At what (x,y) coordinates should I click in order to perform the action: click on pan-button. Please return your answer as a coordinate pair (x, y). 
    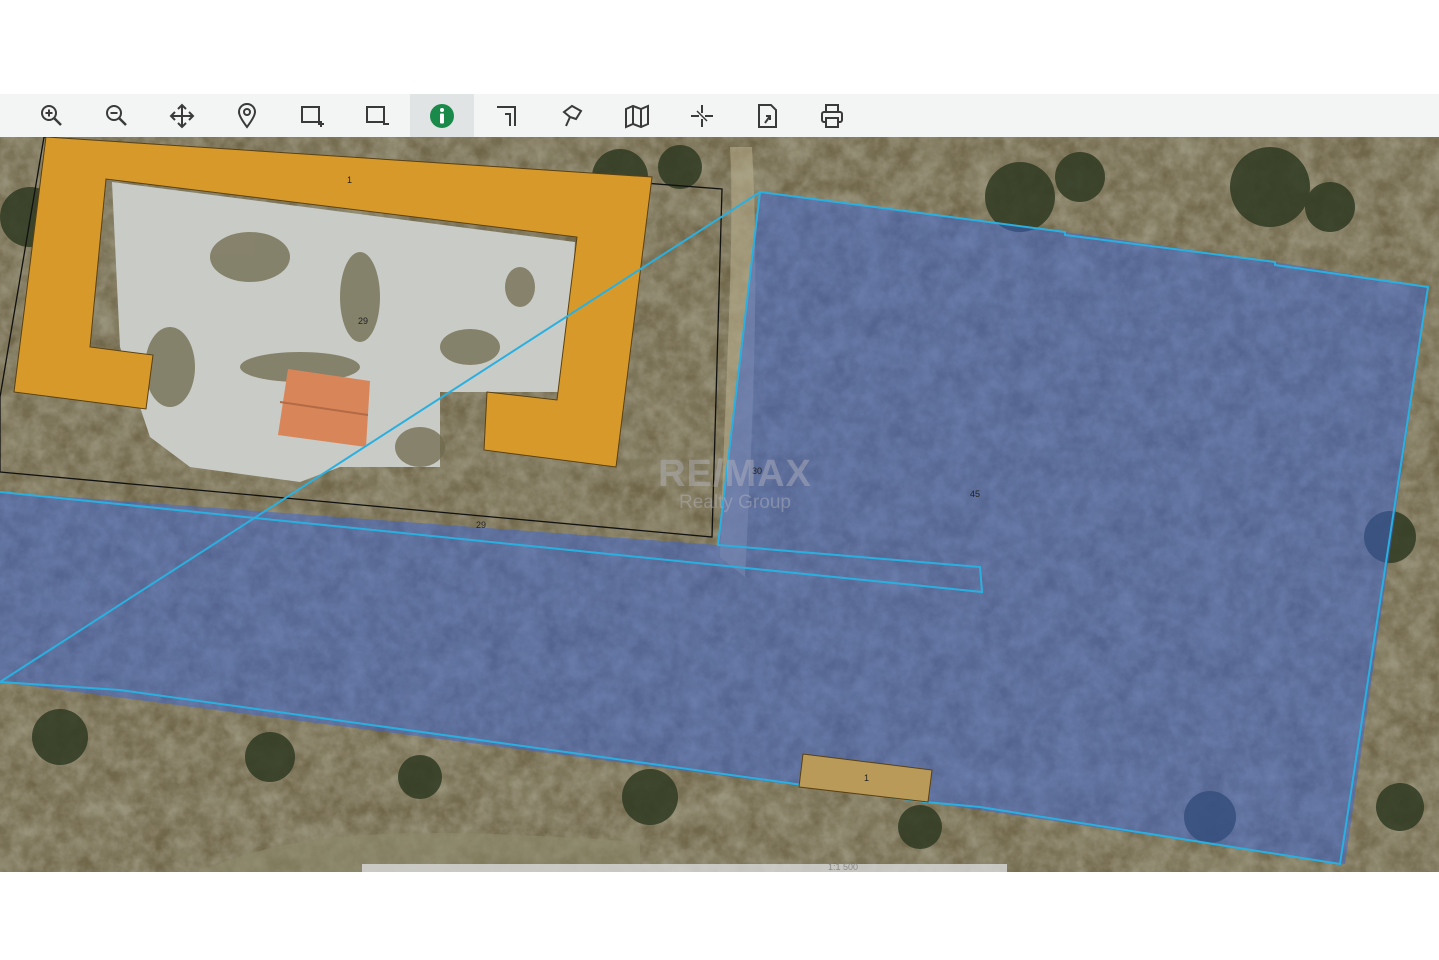
    Looking at the image, I should click on (182, 115).